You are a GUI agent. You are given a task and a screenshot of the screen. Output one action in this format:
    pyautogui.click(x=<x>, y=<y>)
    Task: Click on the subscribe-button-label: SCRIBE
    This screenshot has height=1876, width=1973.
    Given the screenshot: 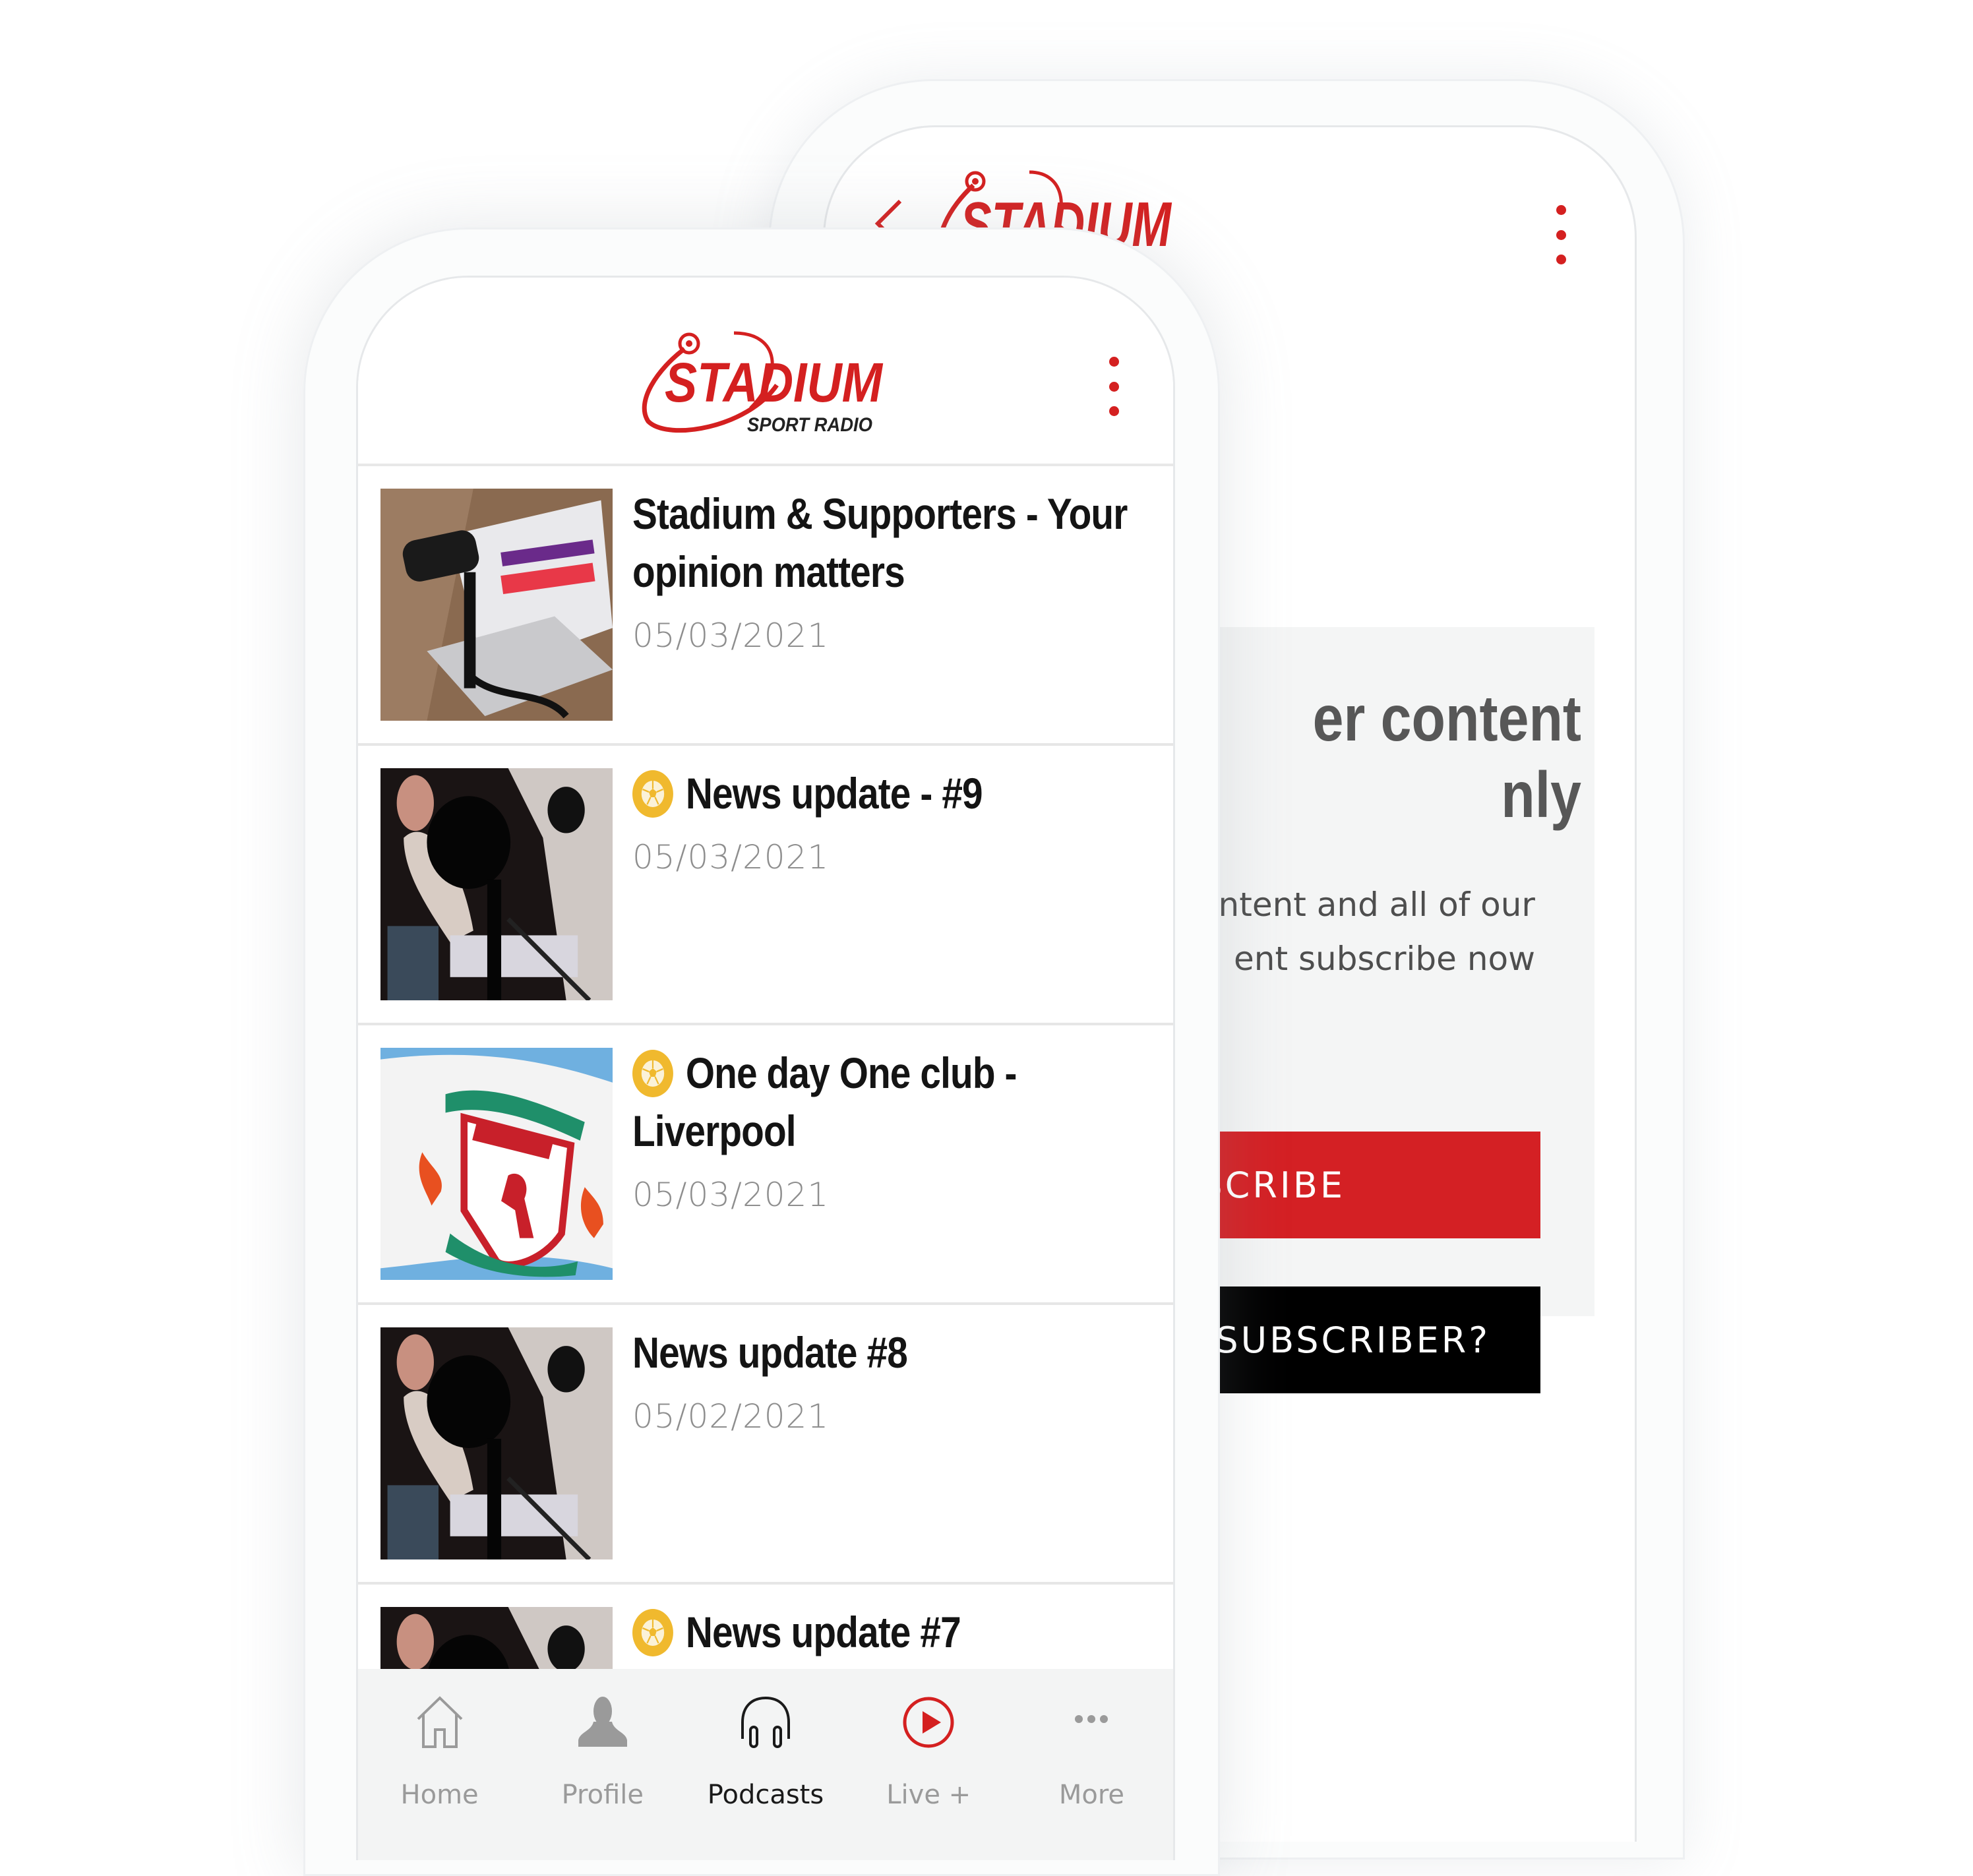 What is the action you would take?
    pyautogui.click(x=1272, y=1185)
    